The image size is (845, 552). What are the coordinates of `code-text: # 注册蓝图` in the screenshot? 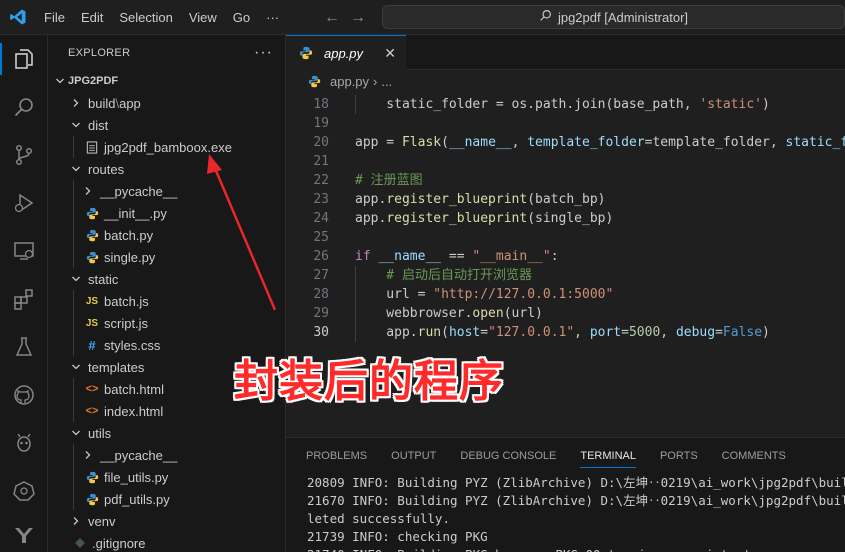 It's located at (389, 180).